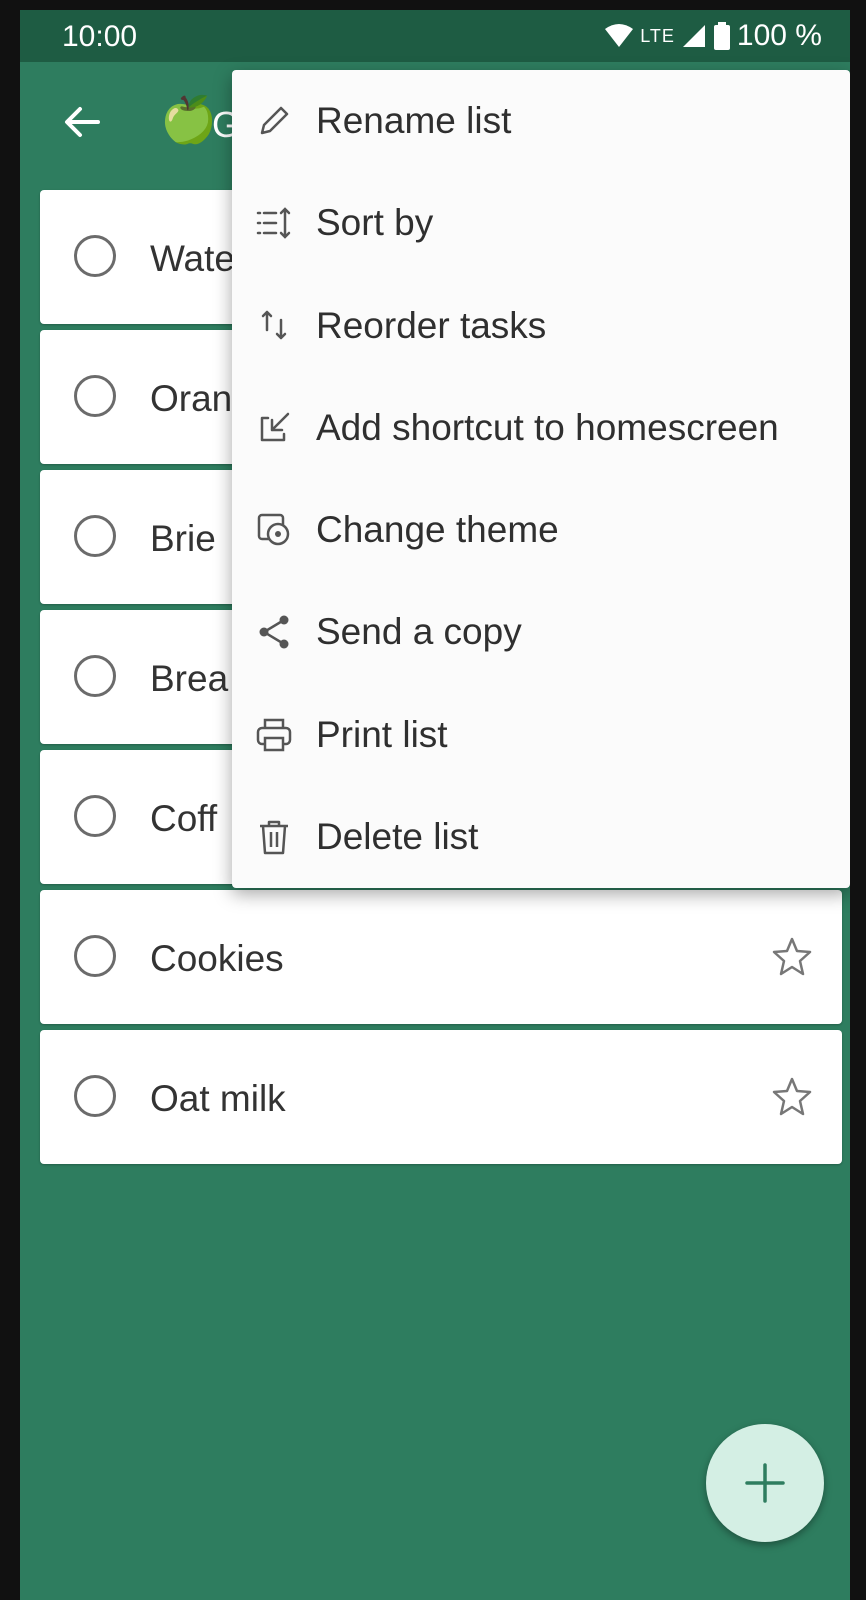 The image size is (866, 1600). Describe the element at coordinates (541, 837) in the screenshot. I see `menu-item-delete-list: Delete list` at that location.